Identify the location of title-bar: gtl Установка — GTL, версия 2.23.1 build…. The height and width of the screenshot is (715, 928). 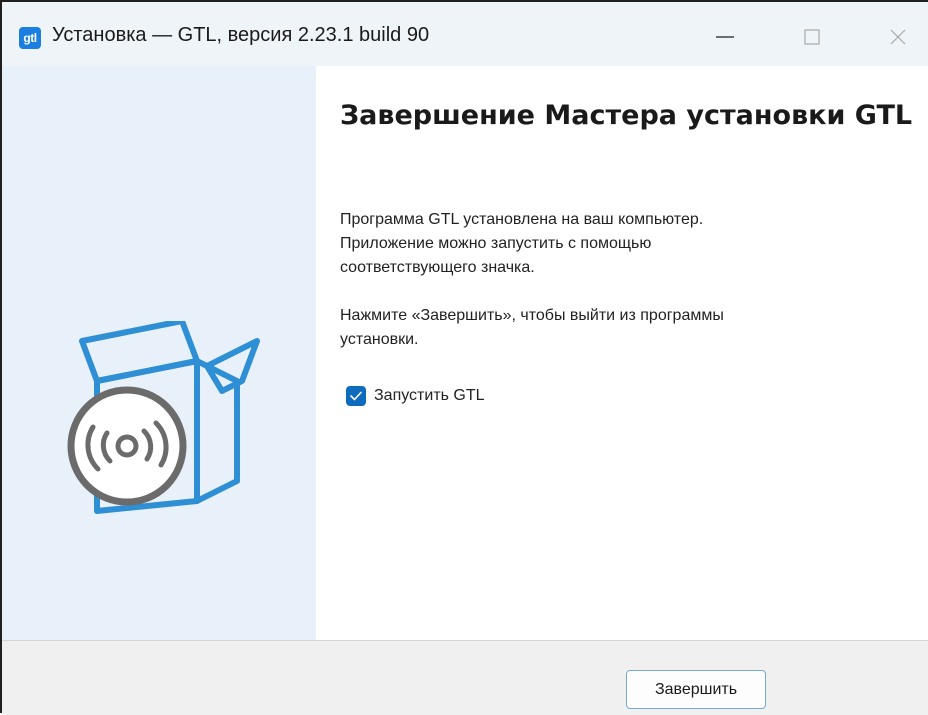
(465, 34).